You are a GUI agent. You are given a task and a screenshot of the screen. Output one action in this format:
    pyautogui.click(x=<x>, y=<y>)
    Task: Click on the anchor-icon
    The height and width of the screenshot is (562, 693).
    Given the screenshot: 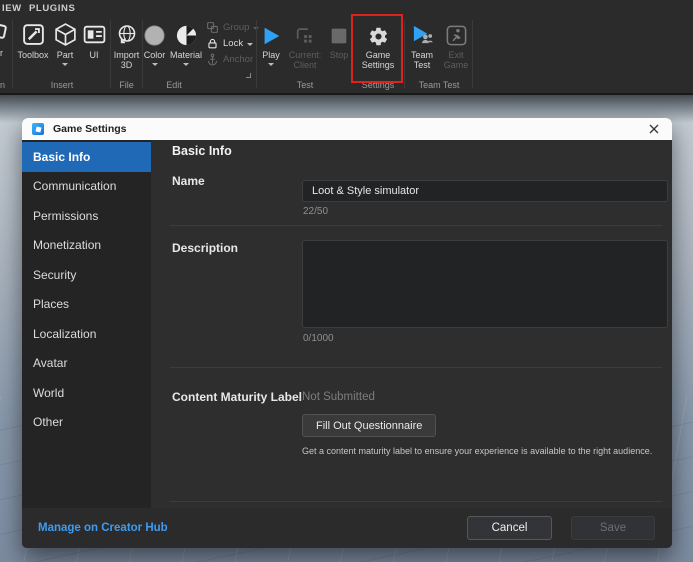 What is the action you would take?
    pyautogui.click(x=212, y=59)
    